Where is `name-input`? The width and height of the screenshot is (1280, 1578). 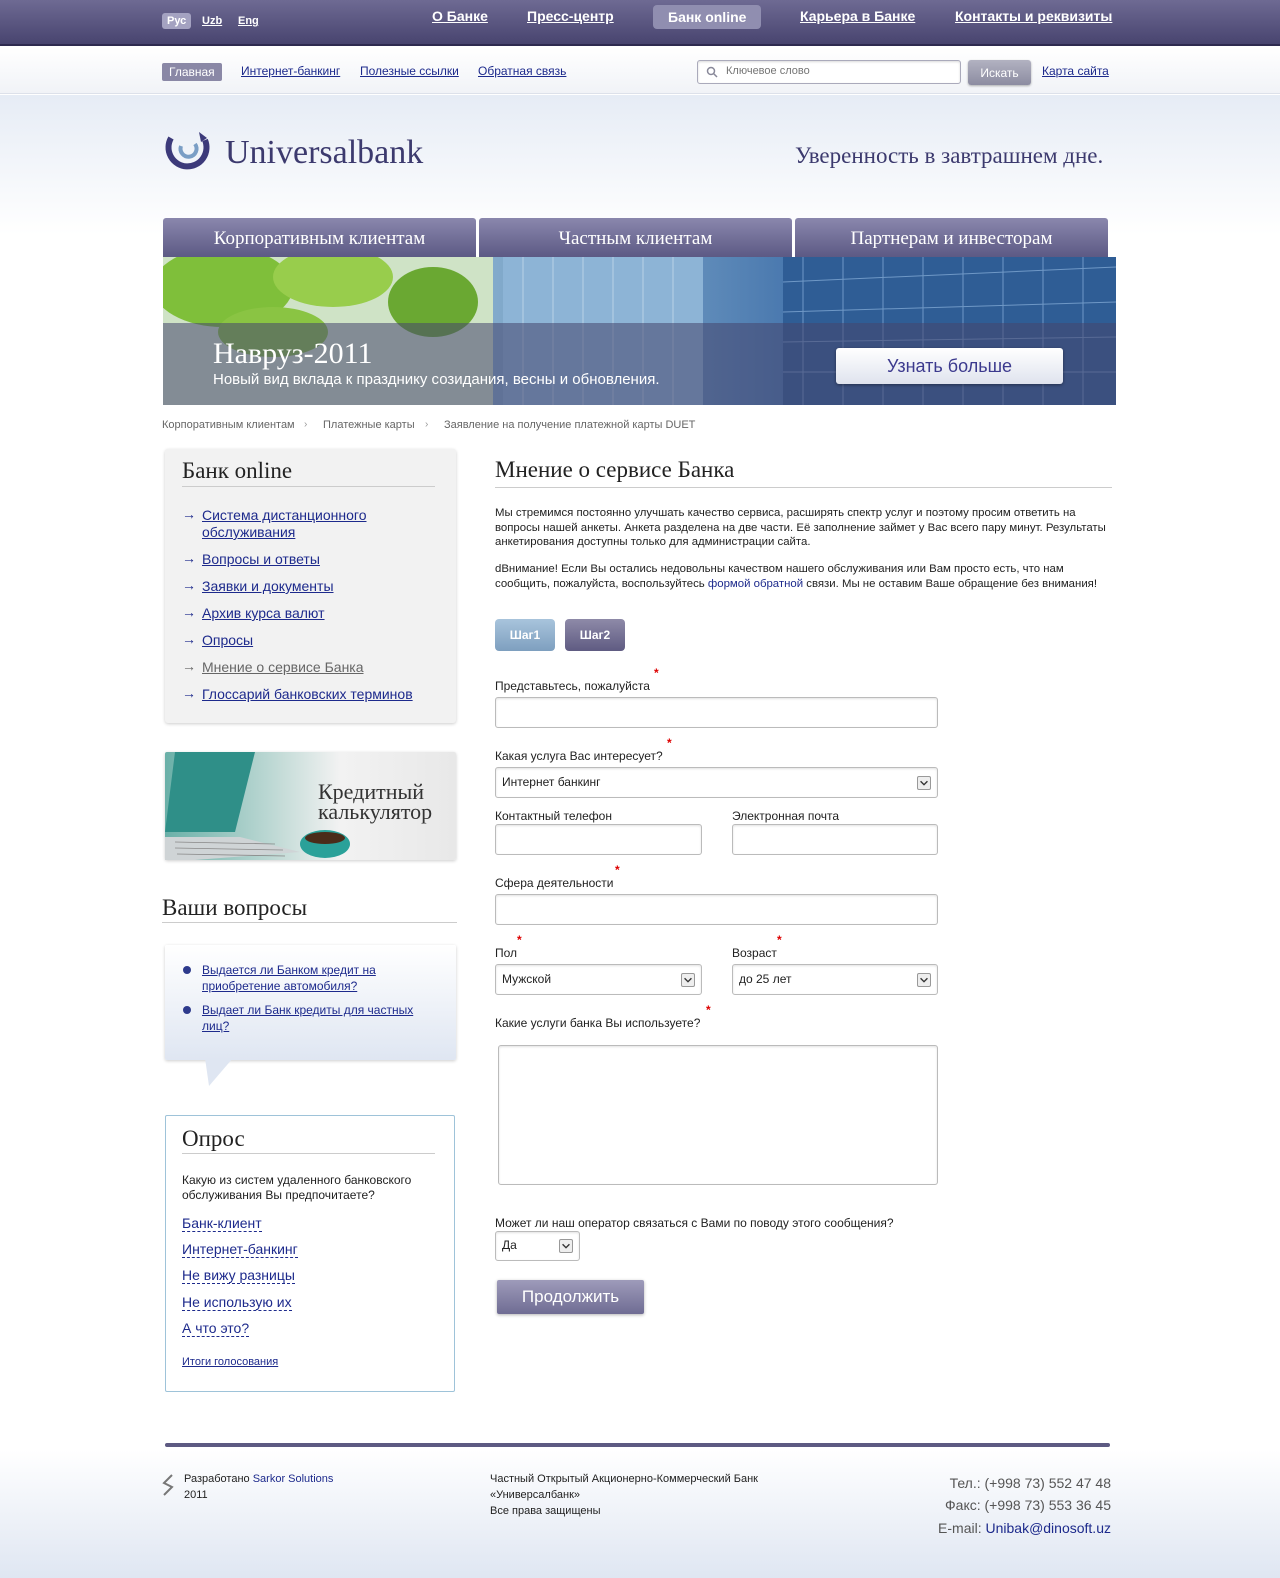 name-input is located at coordinates (716, 712).